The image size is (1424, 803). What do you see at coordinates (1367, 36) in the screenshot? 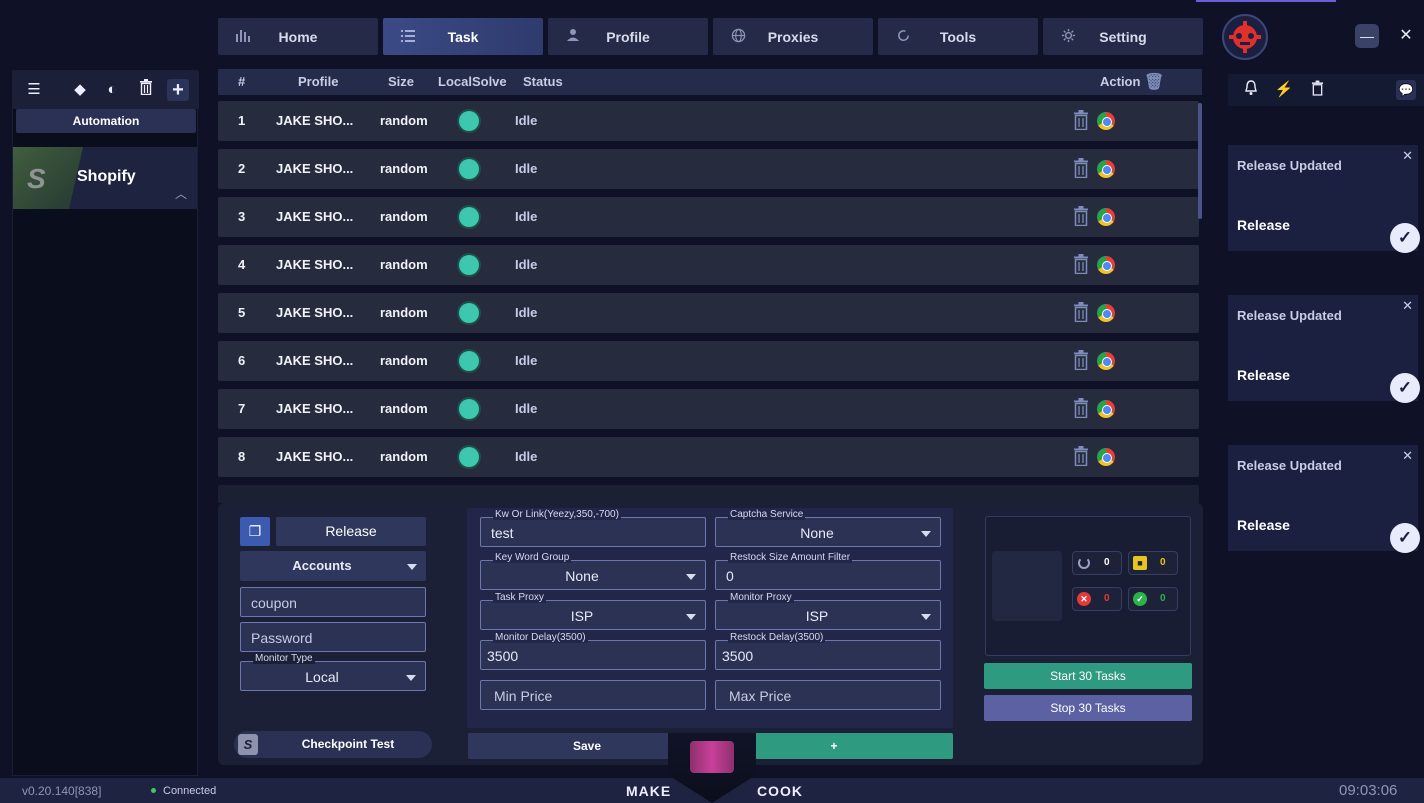
I see `minimize-button: —` at bounding box center [1367, 36].